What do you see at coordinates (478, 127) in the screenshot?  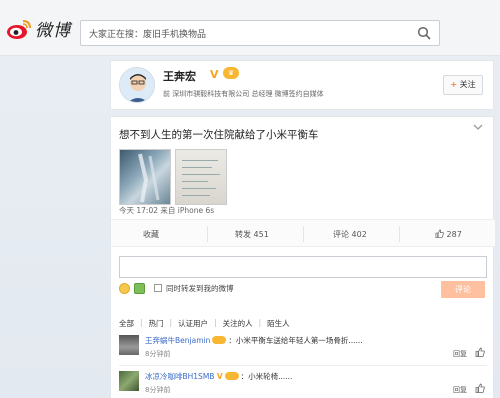 I see `chevron-down-icon` at bounding box center [478, 127].